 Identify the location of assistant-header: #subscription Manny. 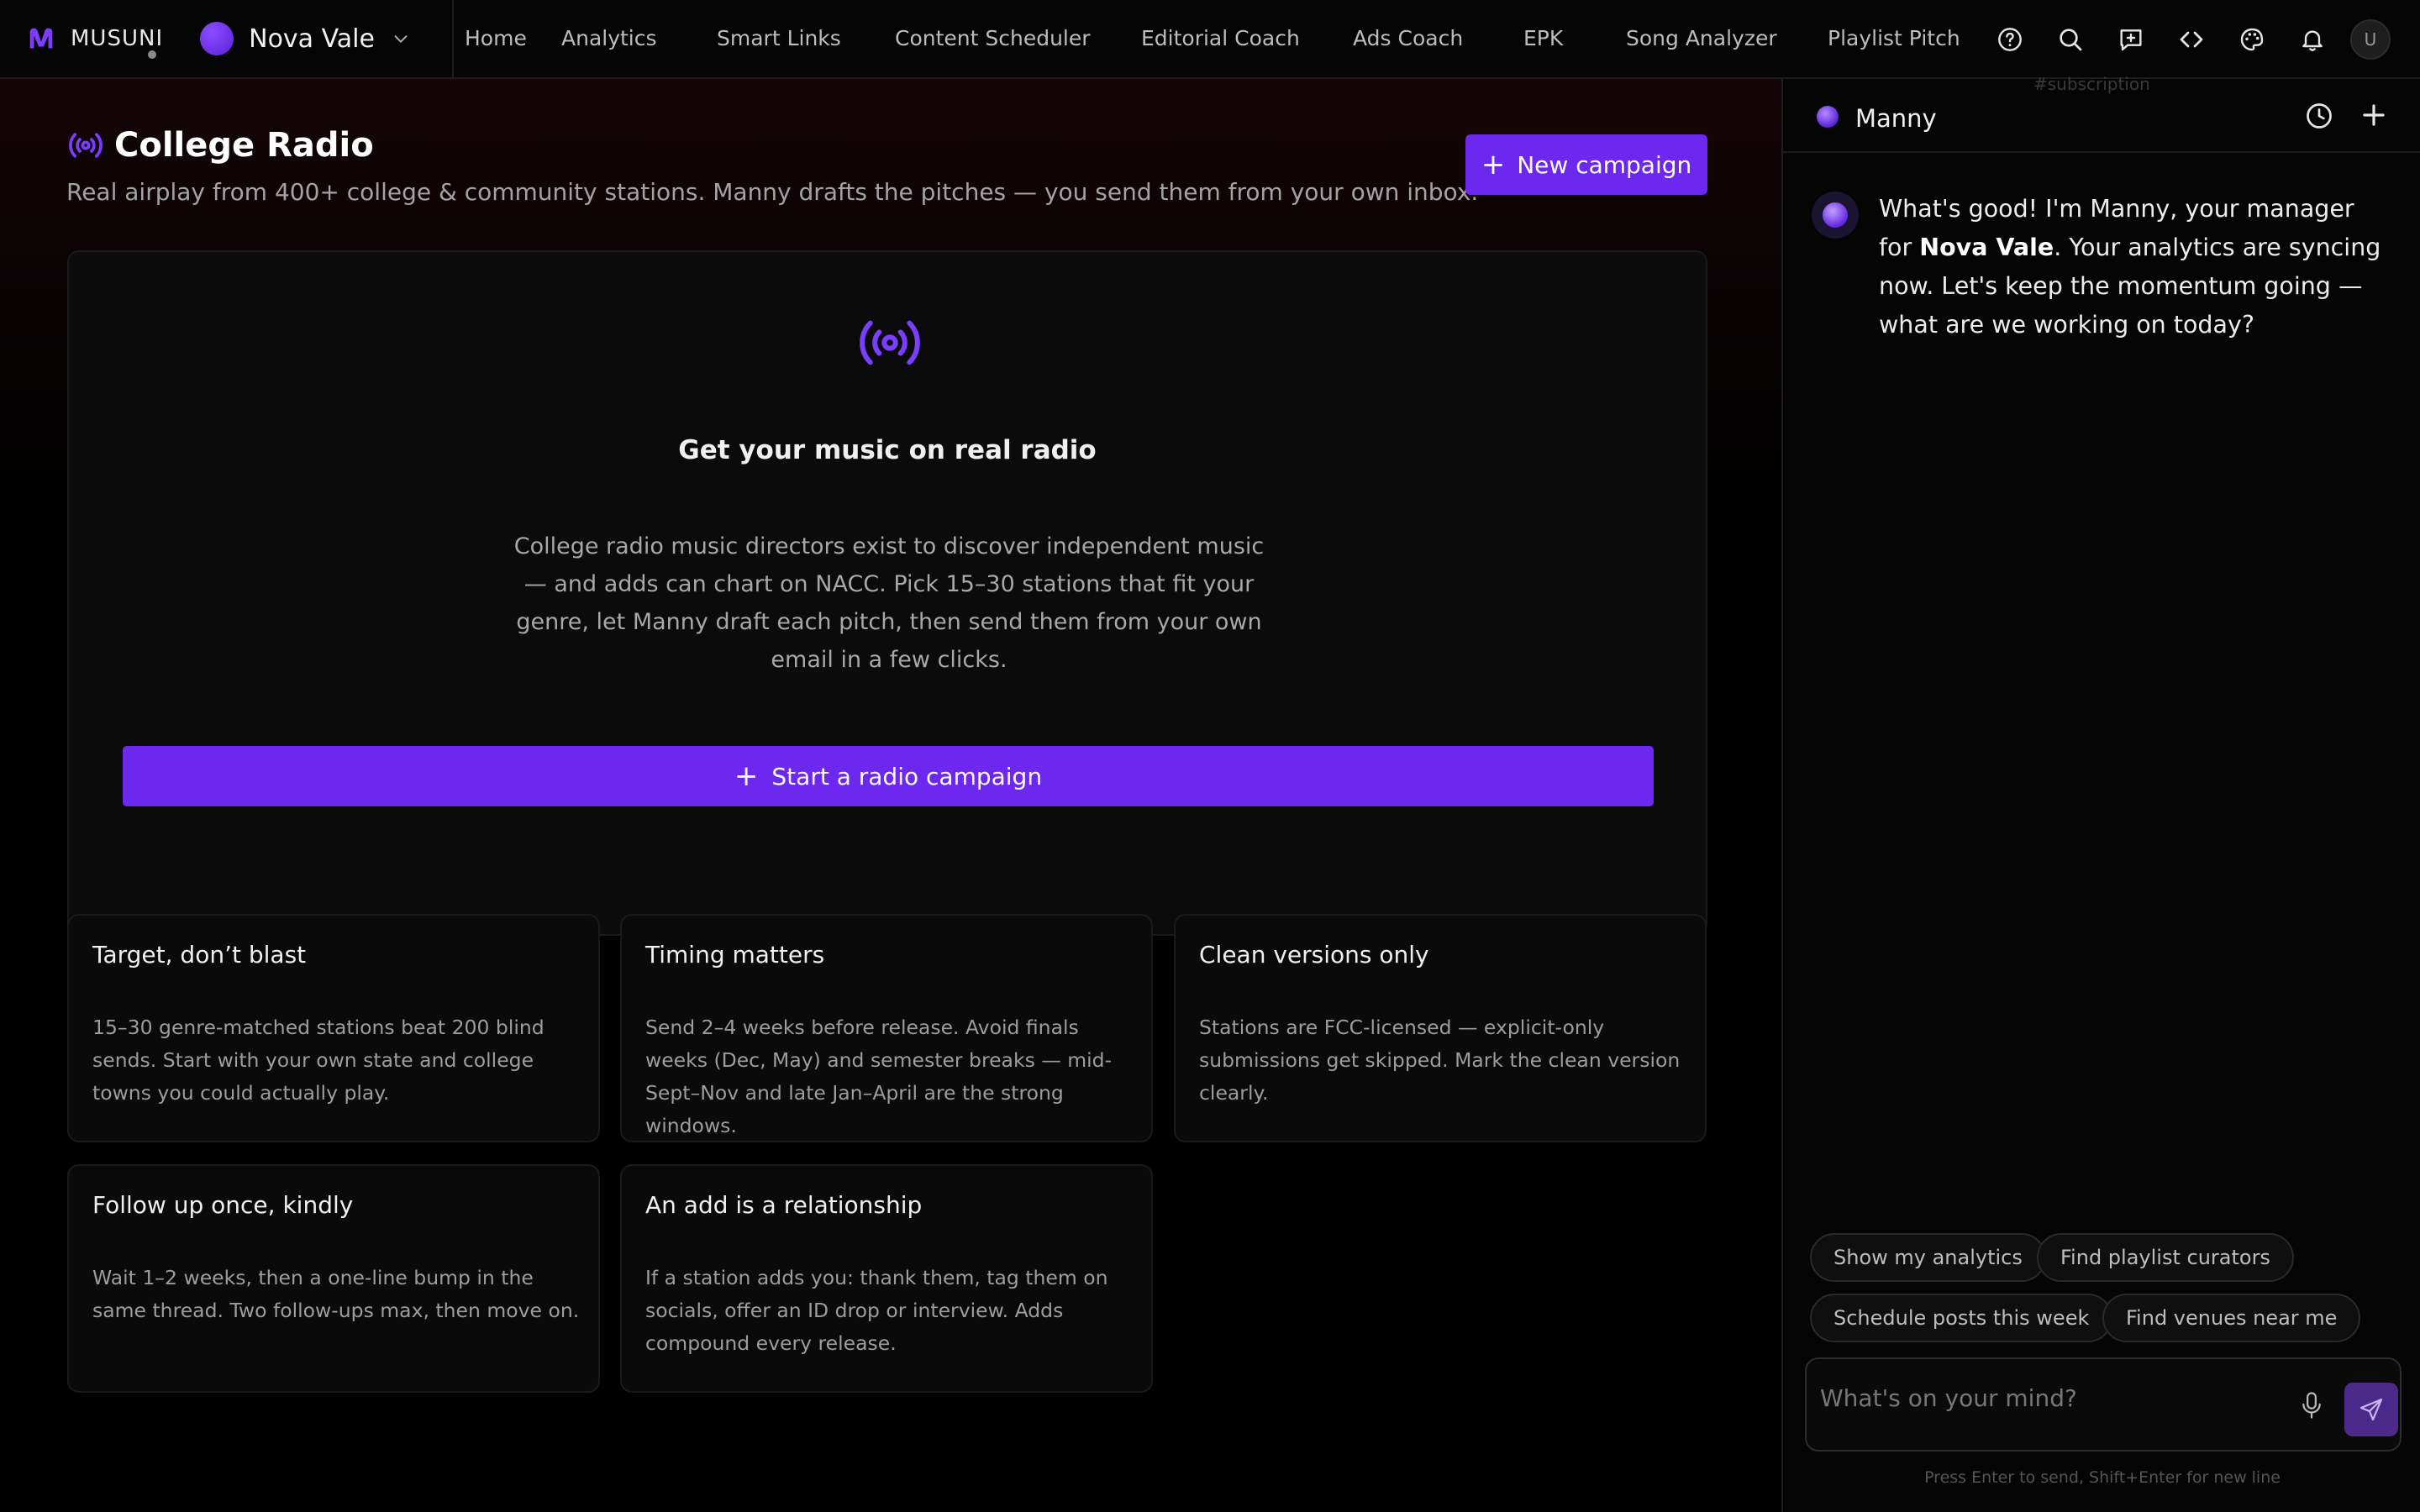
(2101, 113).